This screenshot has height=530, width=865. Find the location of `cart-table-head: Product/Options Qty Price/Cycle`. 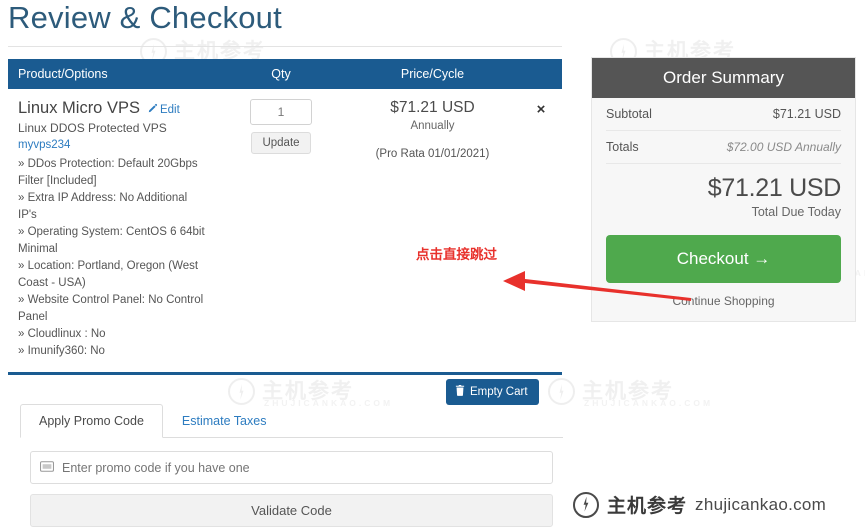

cart-table-head: Product/Options Qty Price/Cycle is located at coordinates (285, 74).